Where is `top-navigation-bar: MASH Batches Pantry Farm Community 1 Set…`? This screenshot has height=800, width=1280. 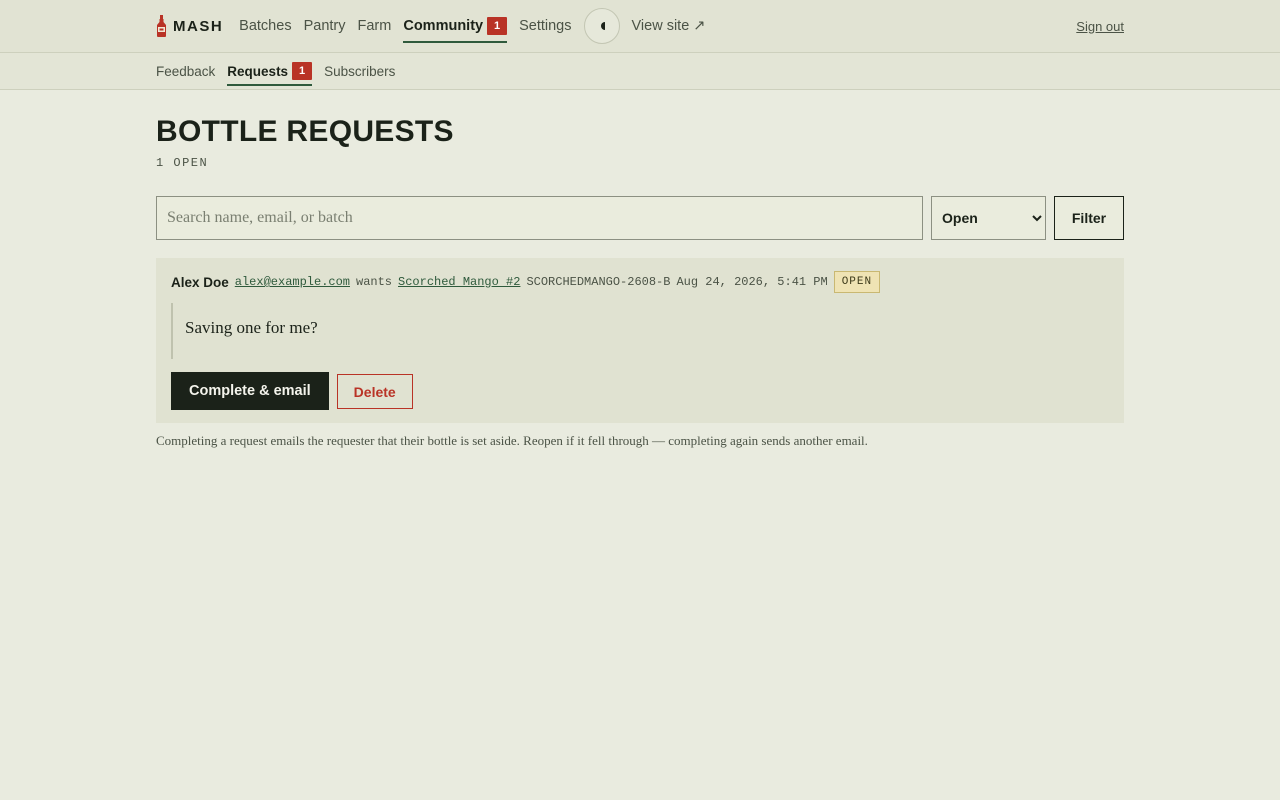
top-navigation-bar: MASH Batches Pantry Farm Community 1 Set… is located at coordinates (640, 26).